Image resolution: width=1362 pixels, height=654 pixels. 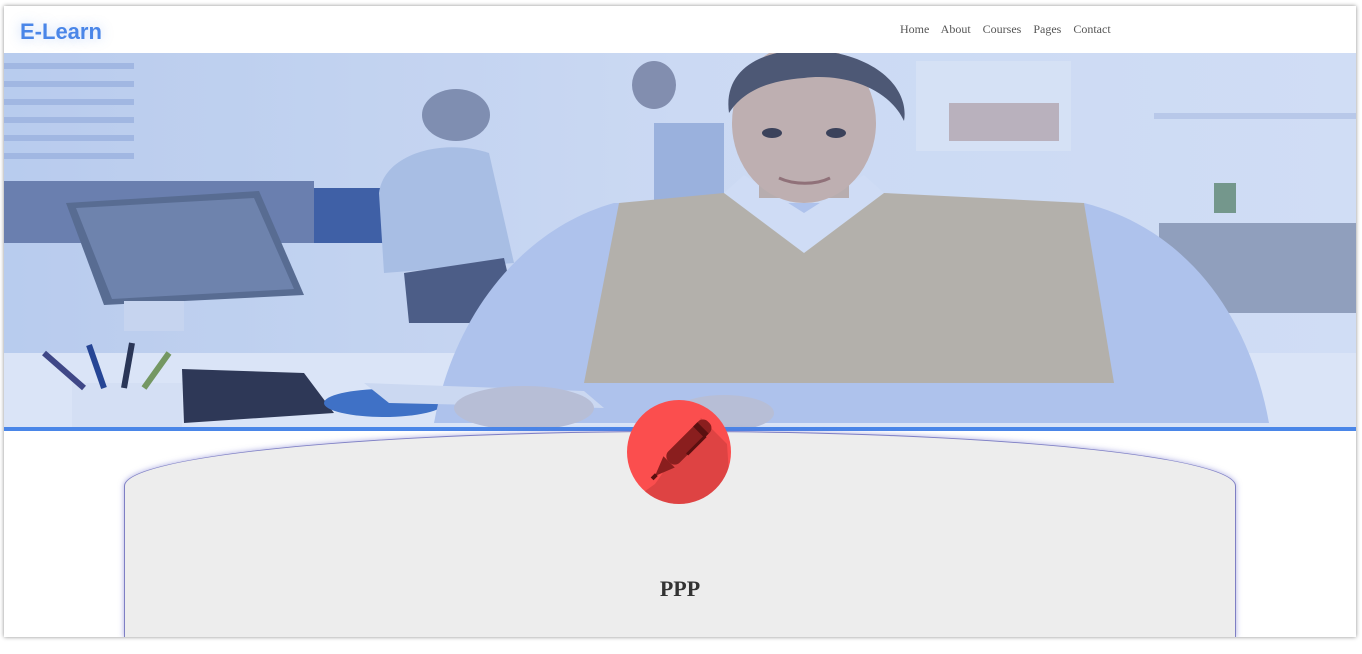 I want to click on feature-title: PPP, so click(x=680, y=588).